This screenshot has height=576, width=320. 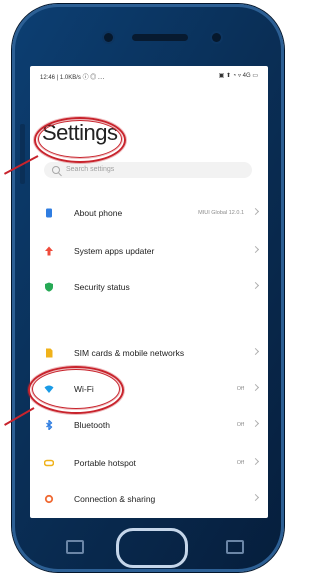 What do you see at coordinates (90, 169) in the screenshot?
I see `search-placeholder: Search settings` at bounding box center [90, 169].